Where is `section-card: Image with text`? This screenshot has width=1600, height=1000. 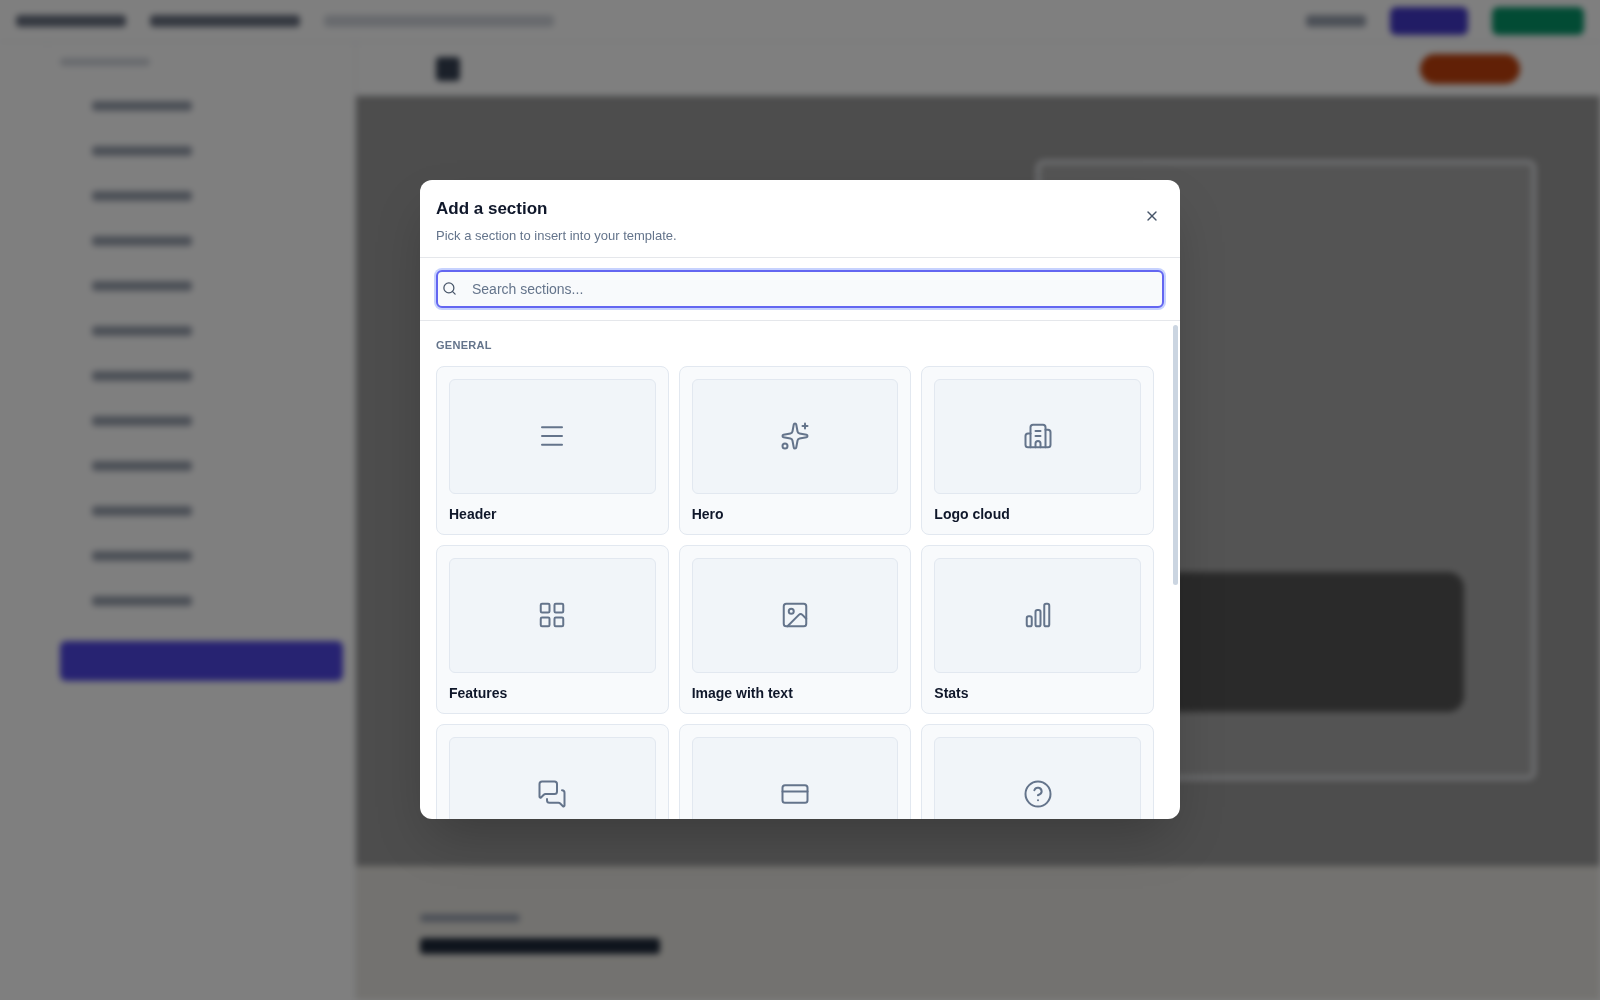 section-card: Image with text is located at coordinates (795, 629).